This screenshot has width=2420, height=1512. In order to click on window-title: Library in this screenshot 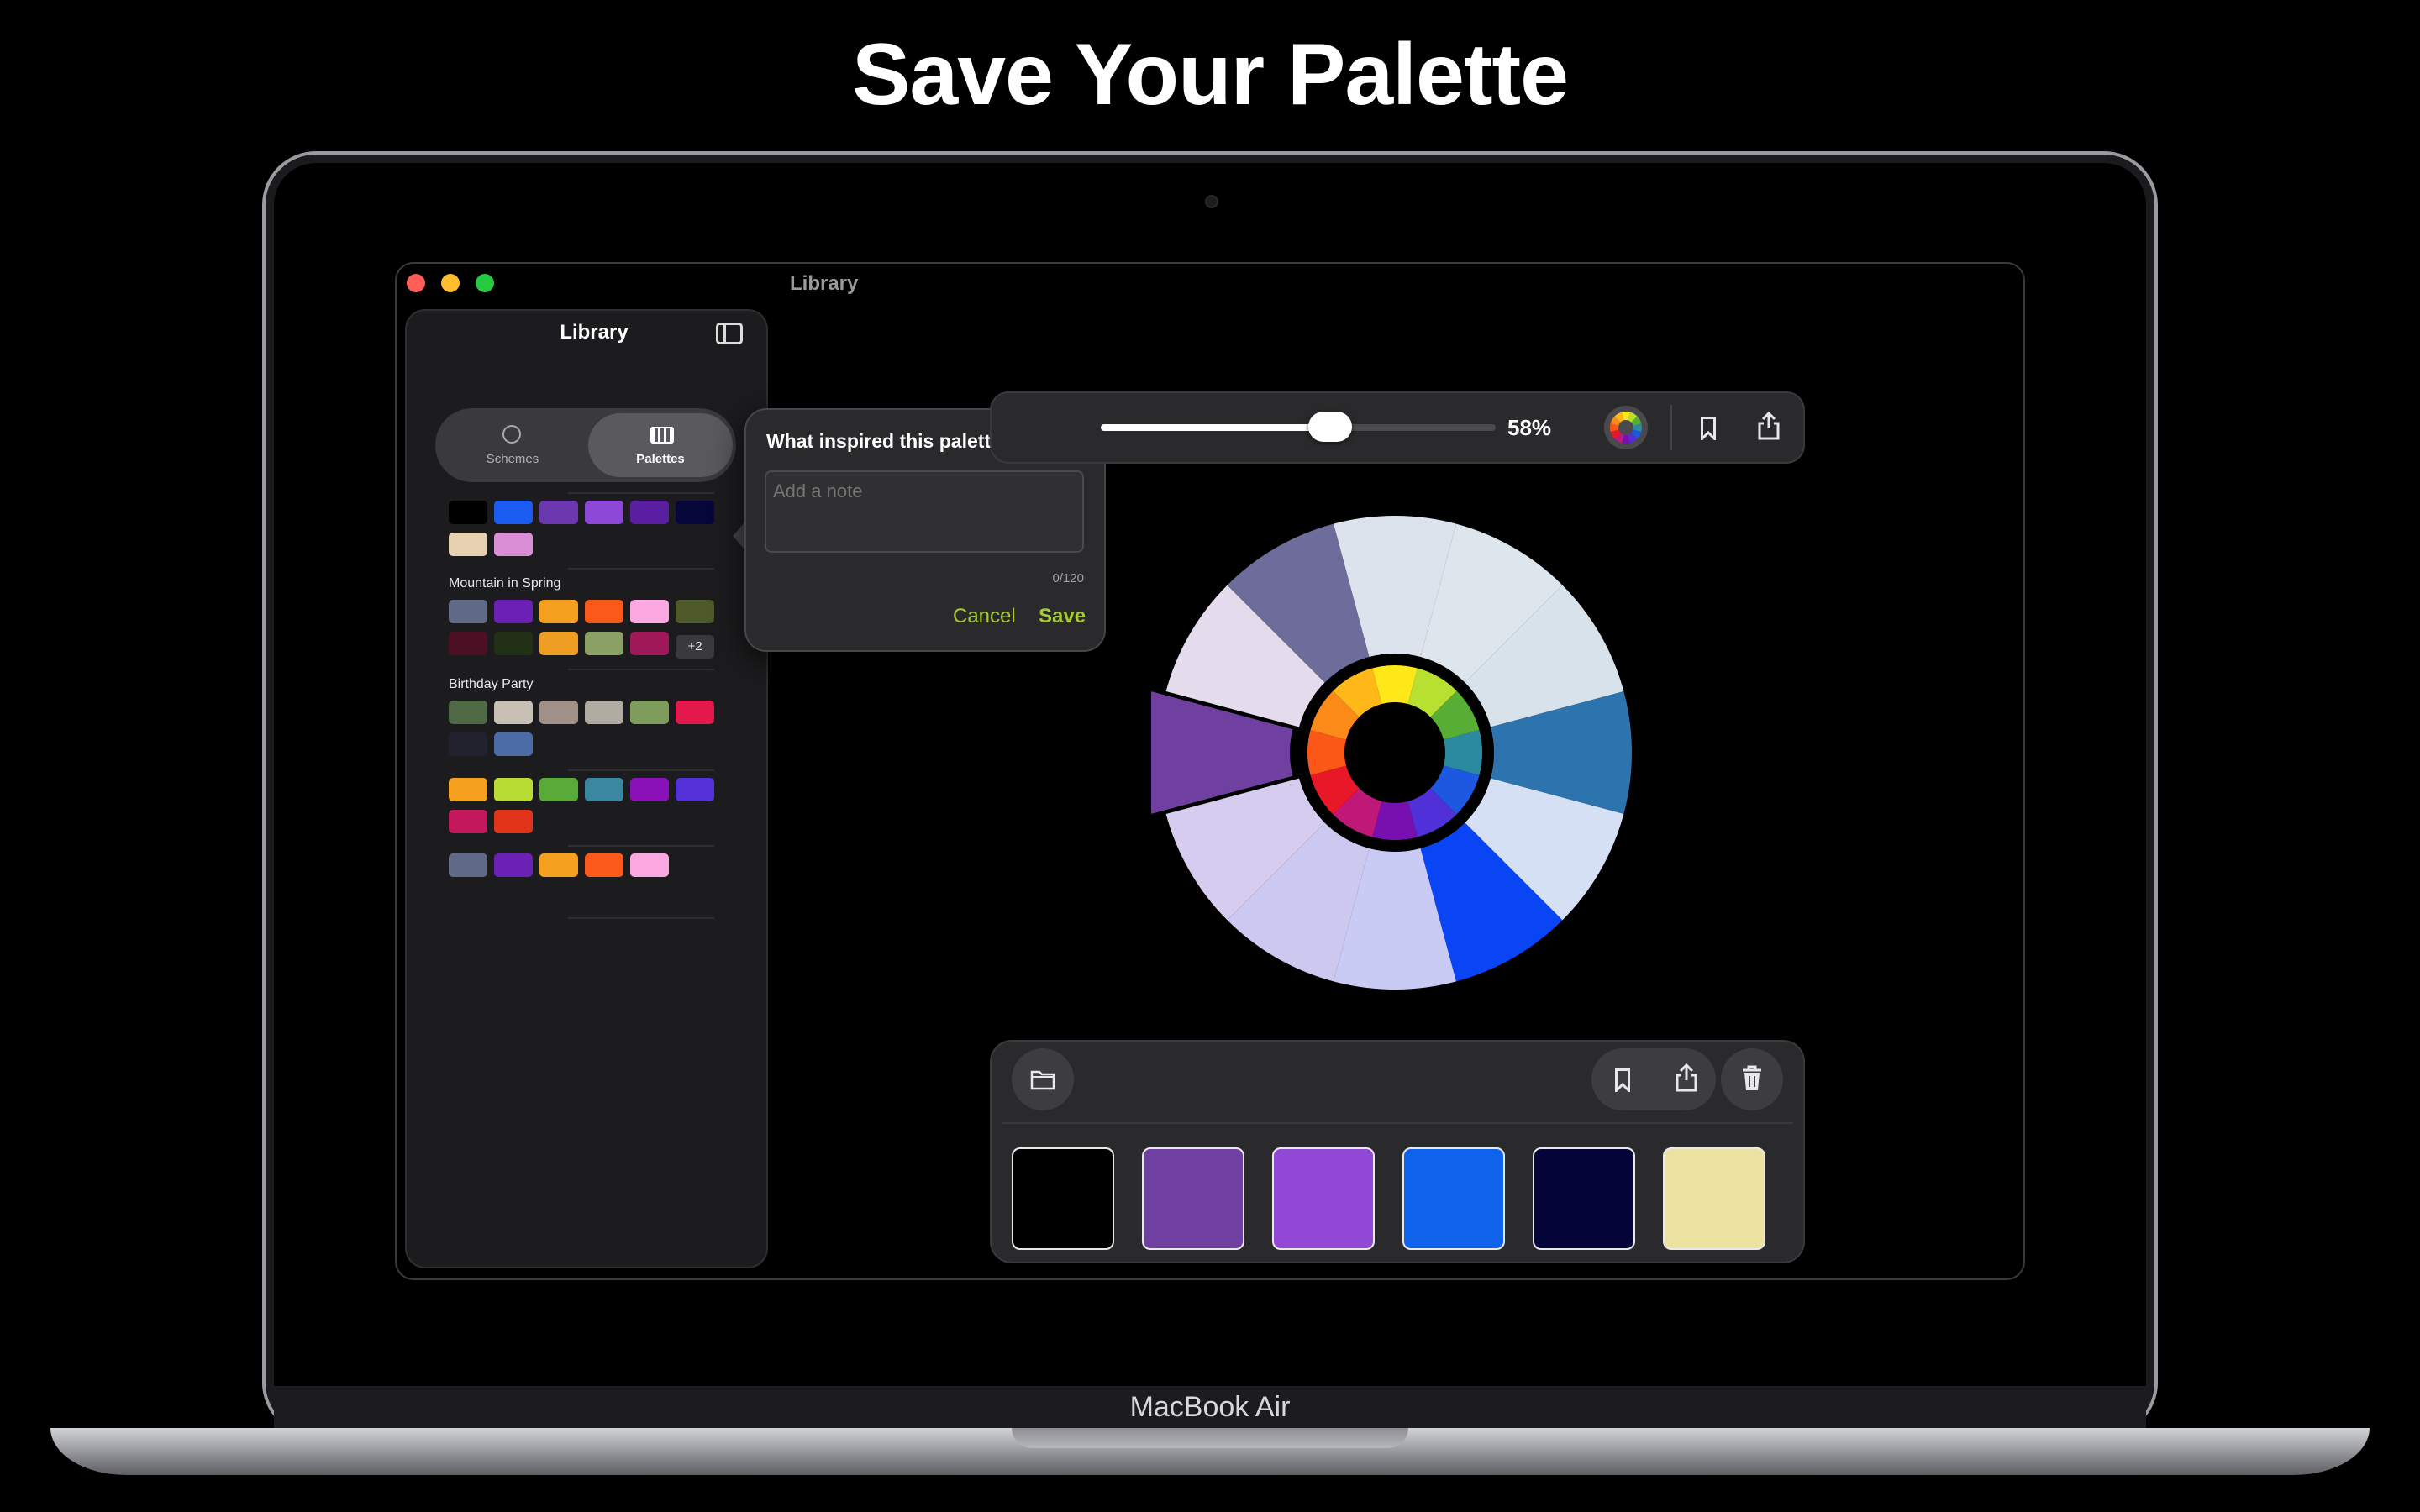, I will do `click(825, 283)`.